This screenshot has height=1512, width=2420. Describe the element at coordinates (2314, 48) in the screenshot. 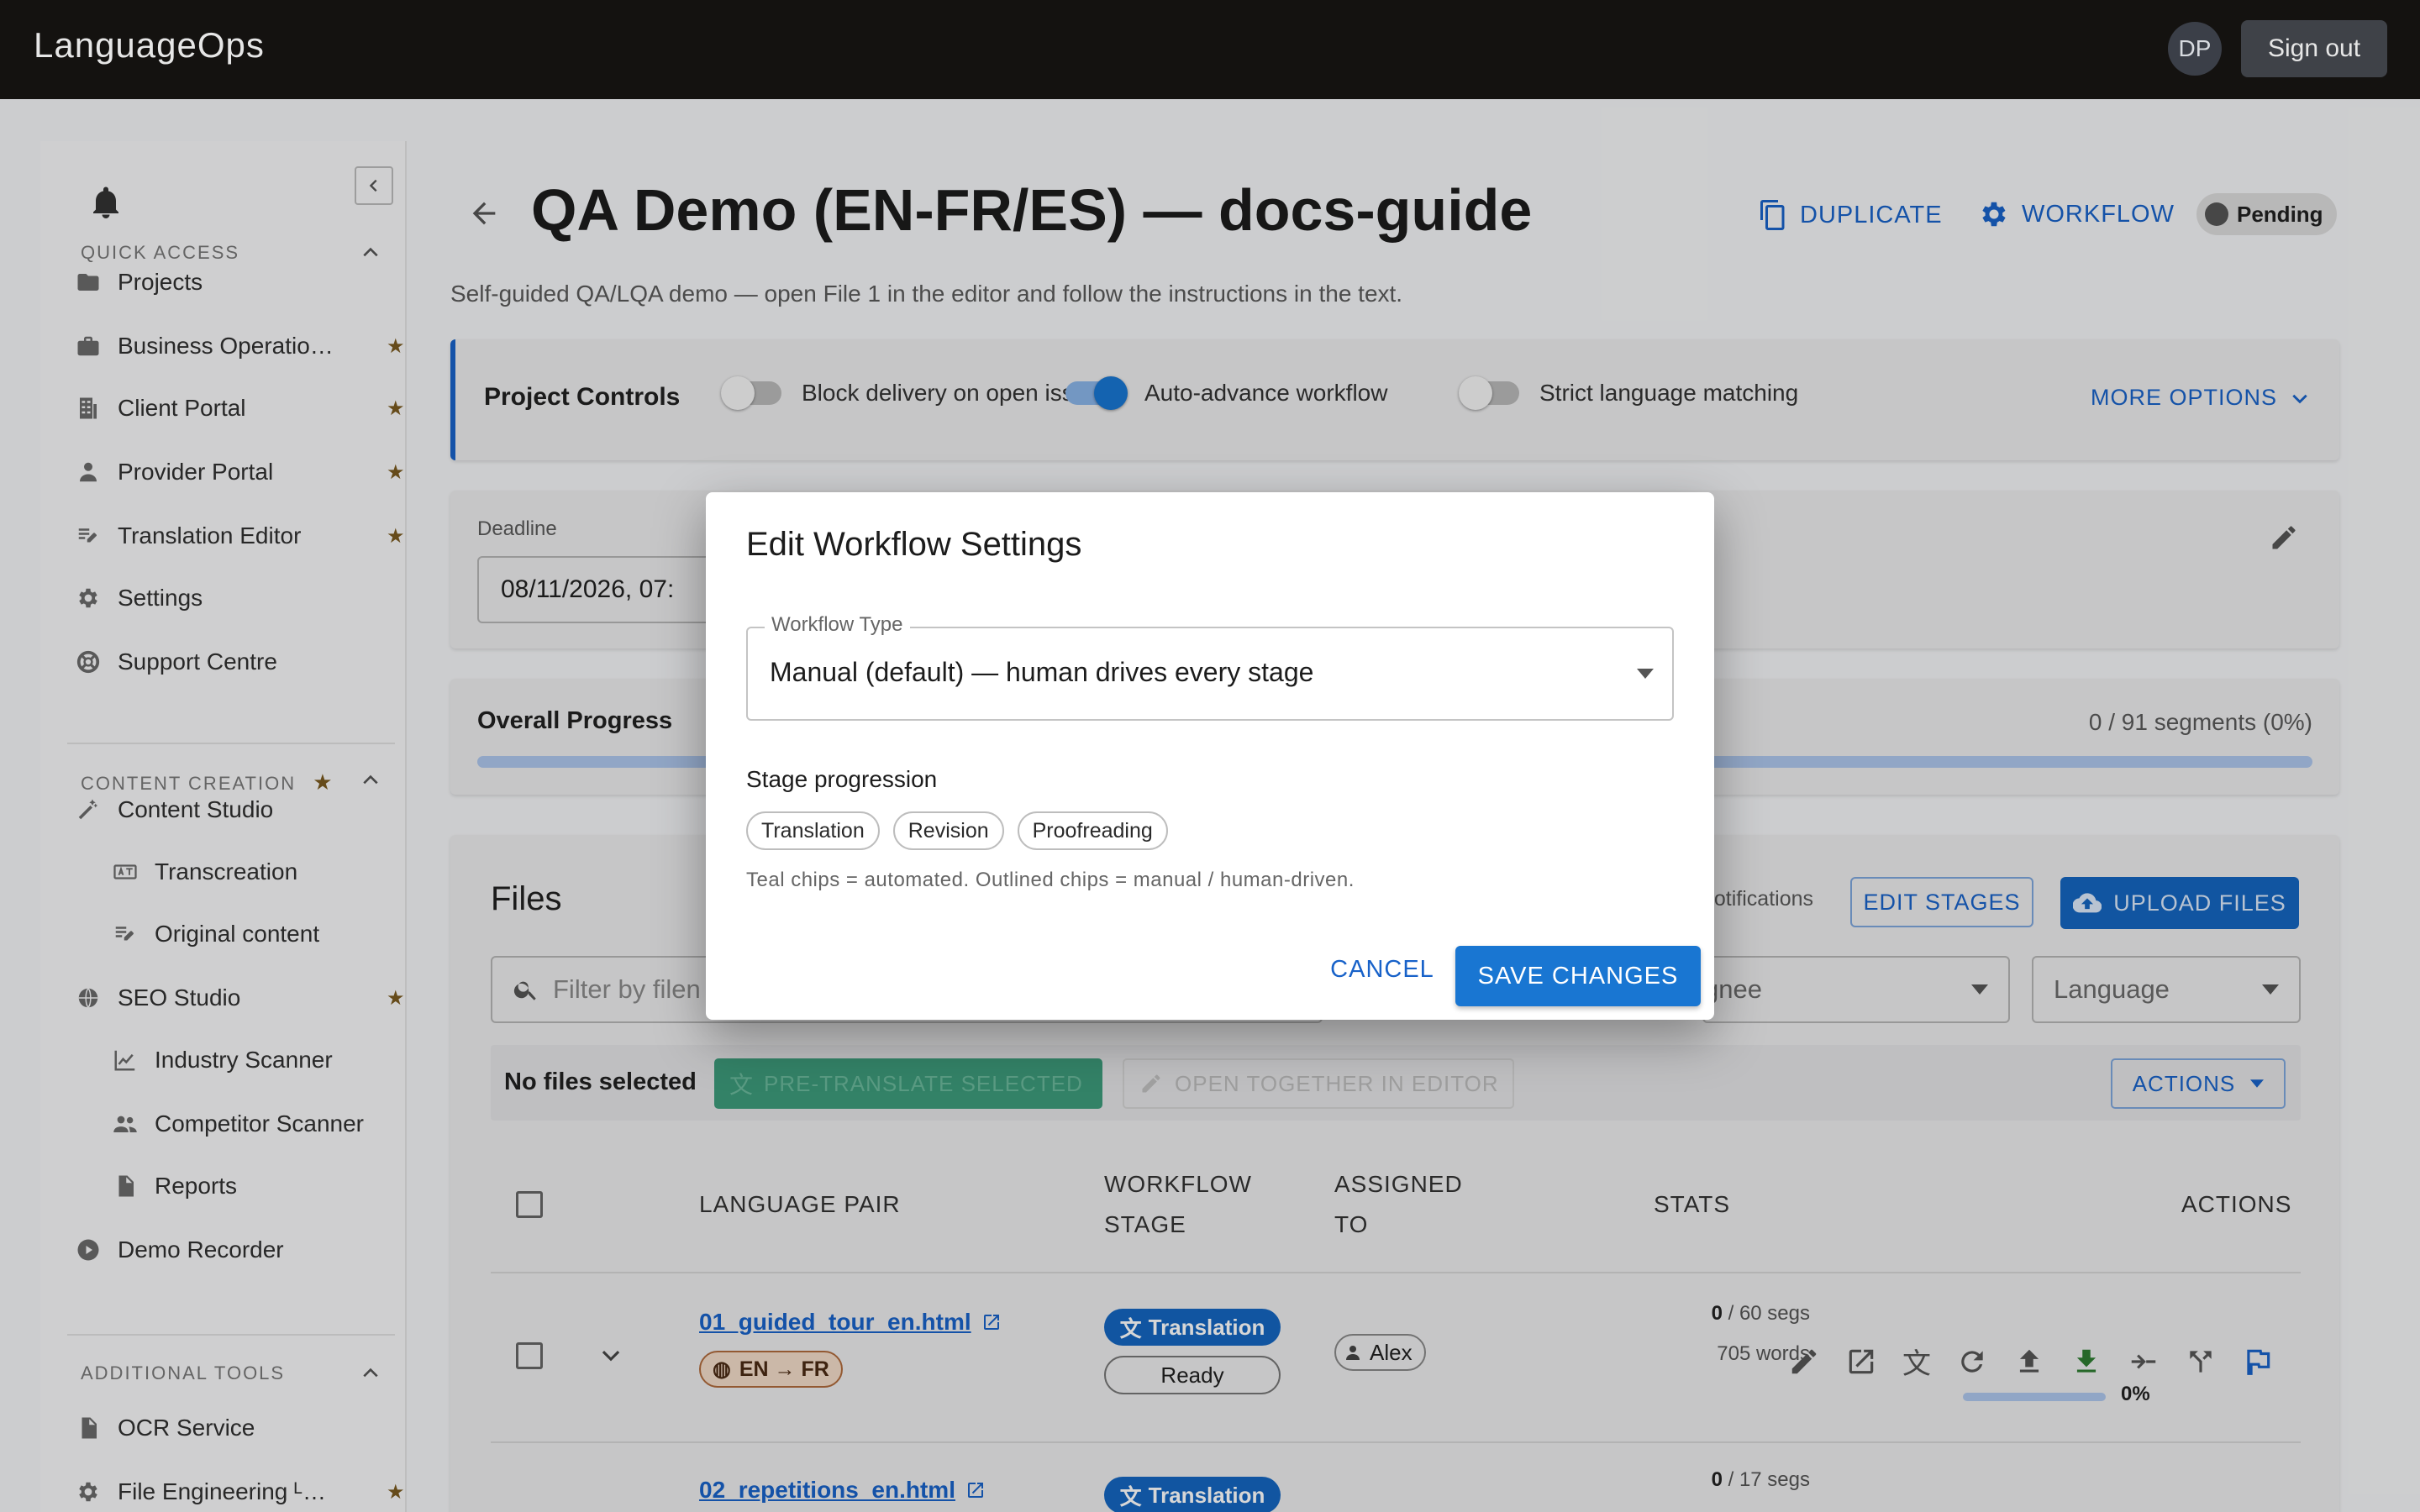

I see `sign-out-button: Sign out` at that location.